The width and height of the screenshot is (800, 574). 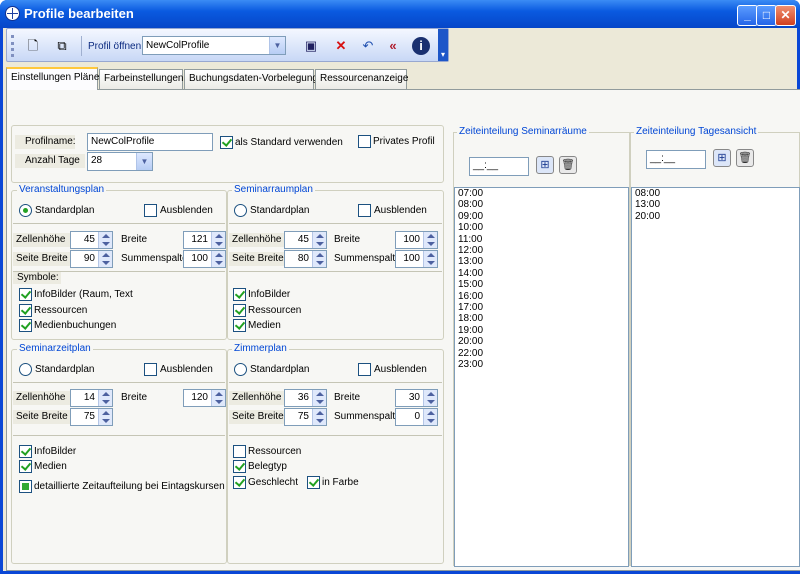 I want to click on seminarraum-c3-checkbox, so click(x=239, y=325).